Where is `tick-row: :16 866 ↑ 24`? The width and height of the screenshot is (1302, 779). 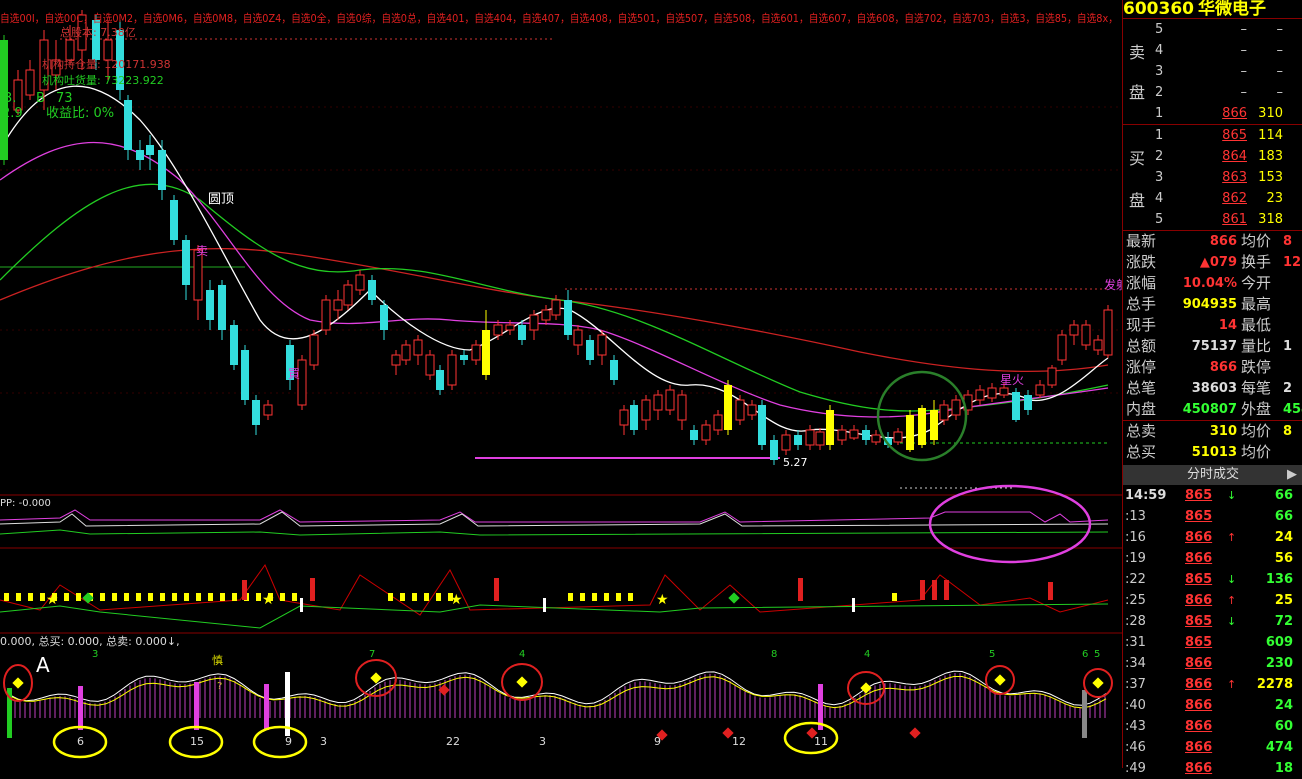
tick-row: :16 866 ↑ 24 is located at coordinates (1212, 537).